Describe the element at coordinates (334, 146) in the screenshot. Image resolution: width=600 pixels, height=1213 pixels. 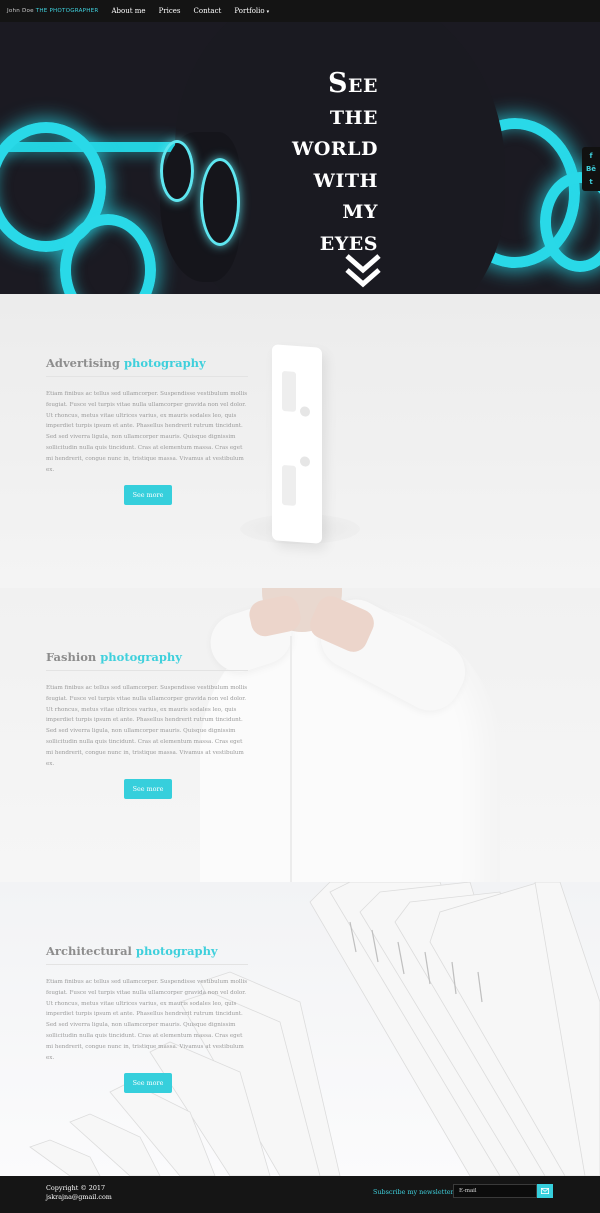
I see `hero-title-line: world` at that location.